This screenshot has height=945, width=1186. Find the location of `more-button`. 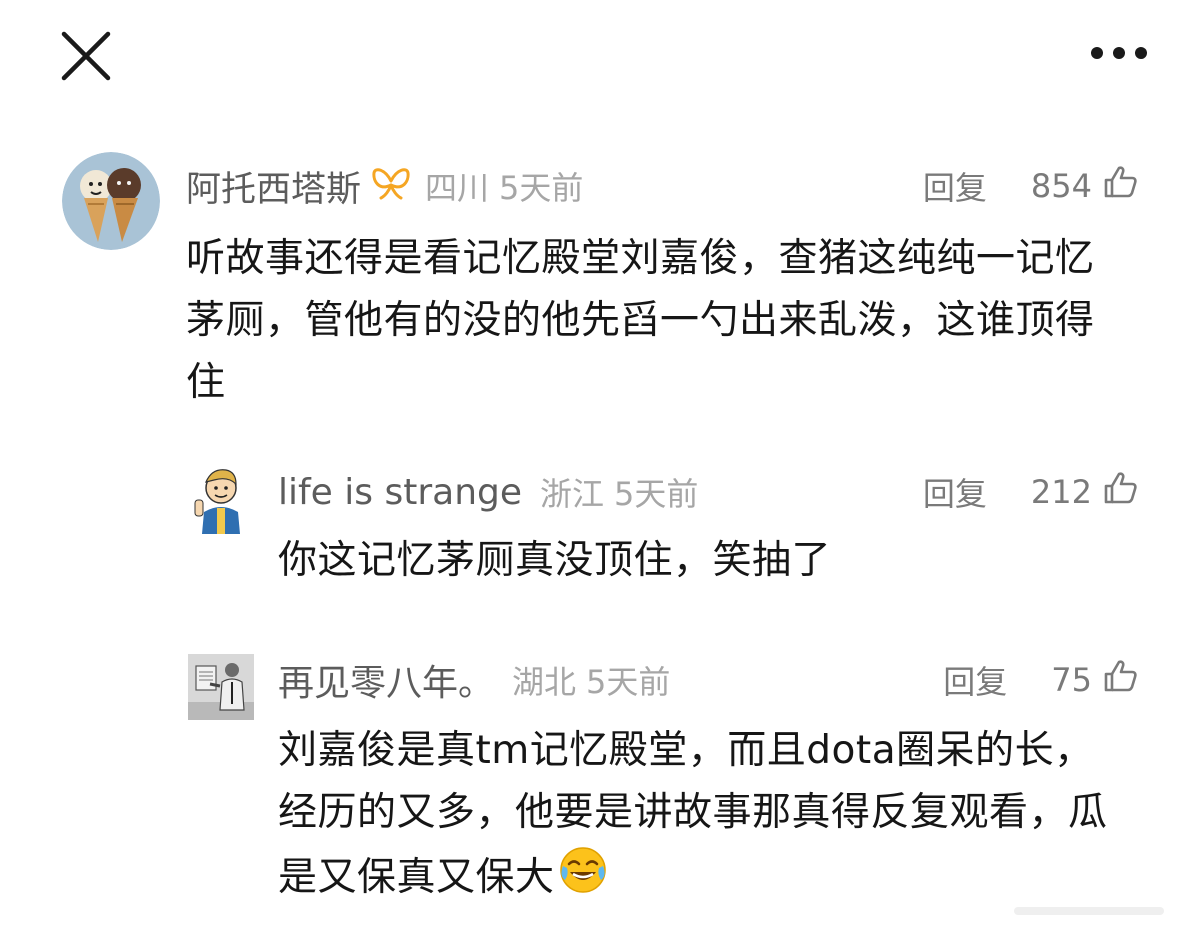

more-button is located at coordinates (1119, 53).